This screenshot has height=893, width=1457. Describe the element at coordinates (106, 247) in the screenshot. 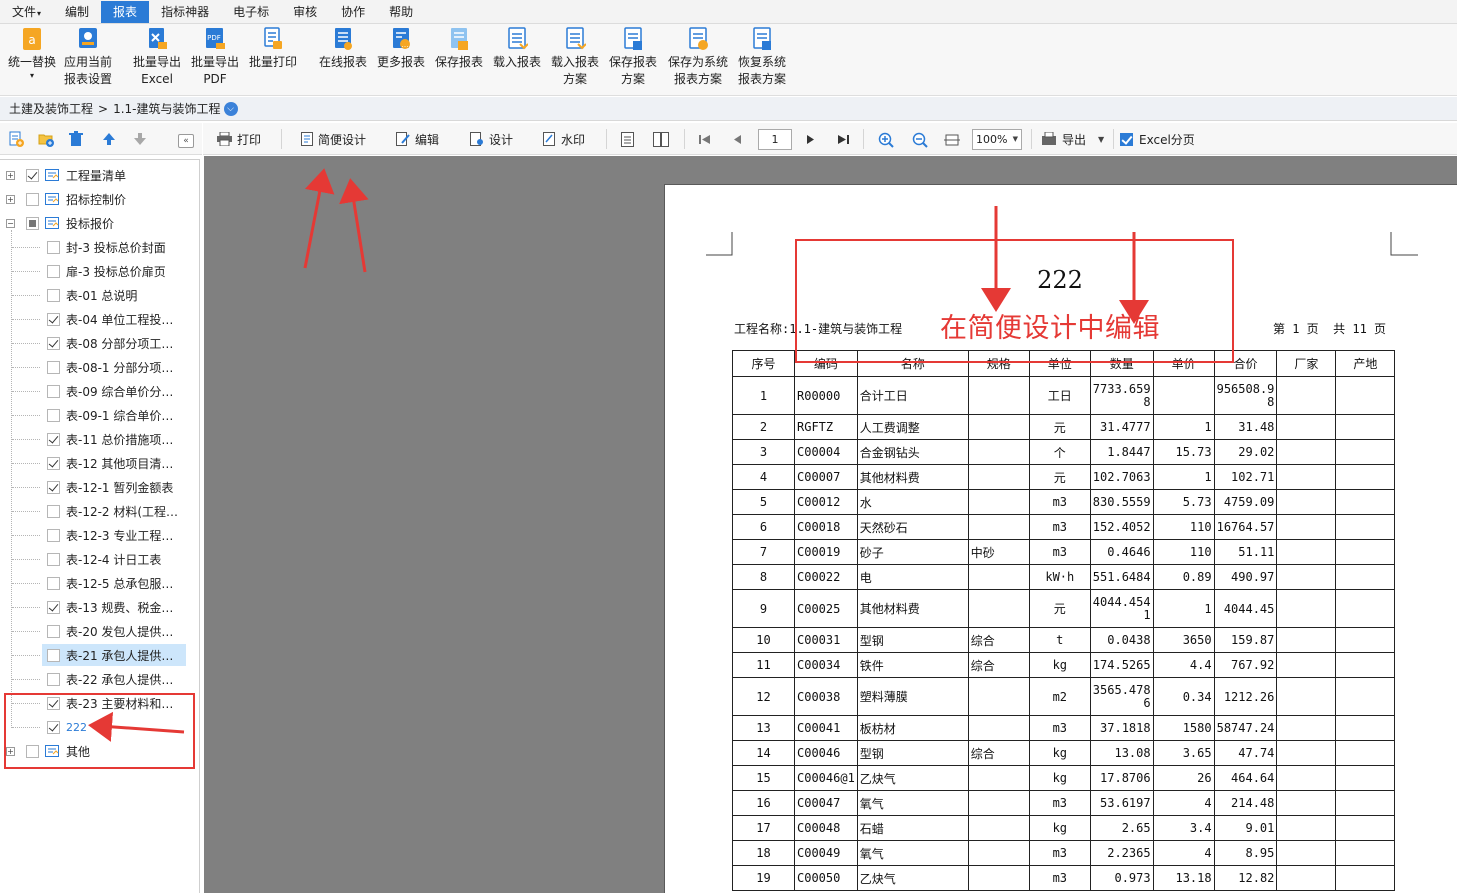

I see `tree-node: 封-3 投标总价封面` at that location.